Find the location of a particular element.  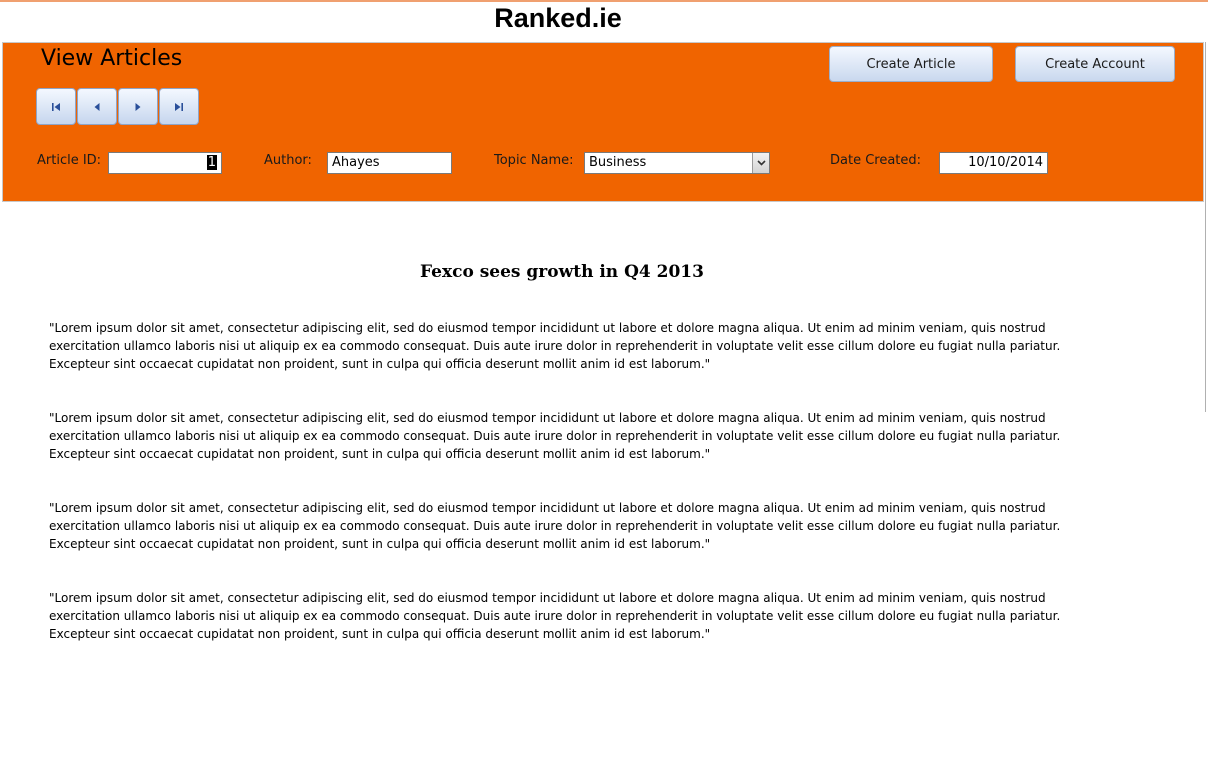

article-id-label: Article ID: is located at coordinates (69, 160).